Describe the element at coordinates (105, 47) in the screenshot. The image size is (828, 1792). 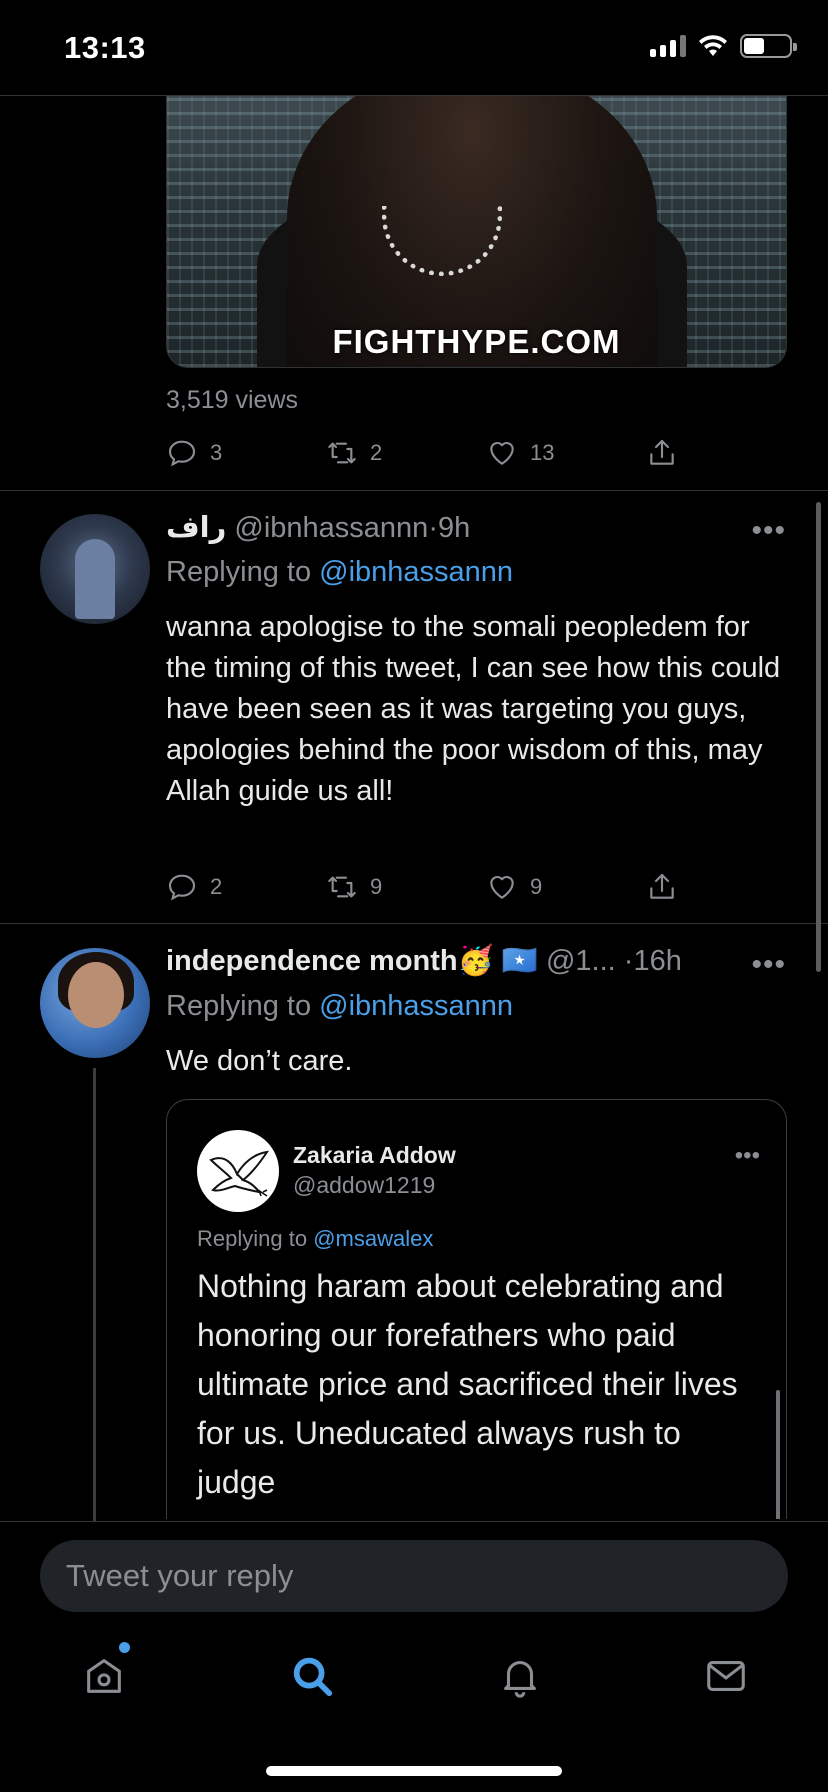
I see `status-time: 13:13` at that location.